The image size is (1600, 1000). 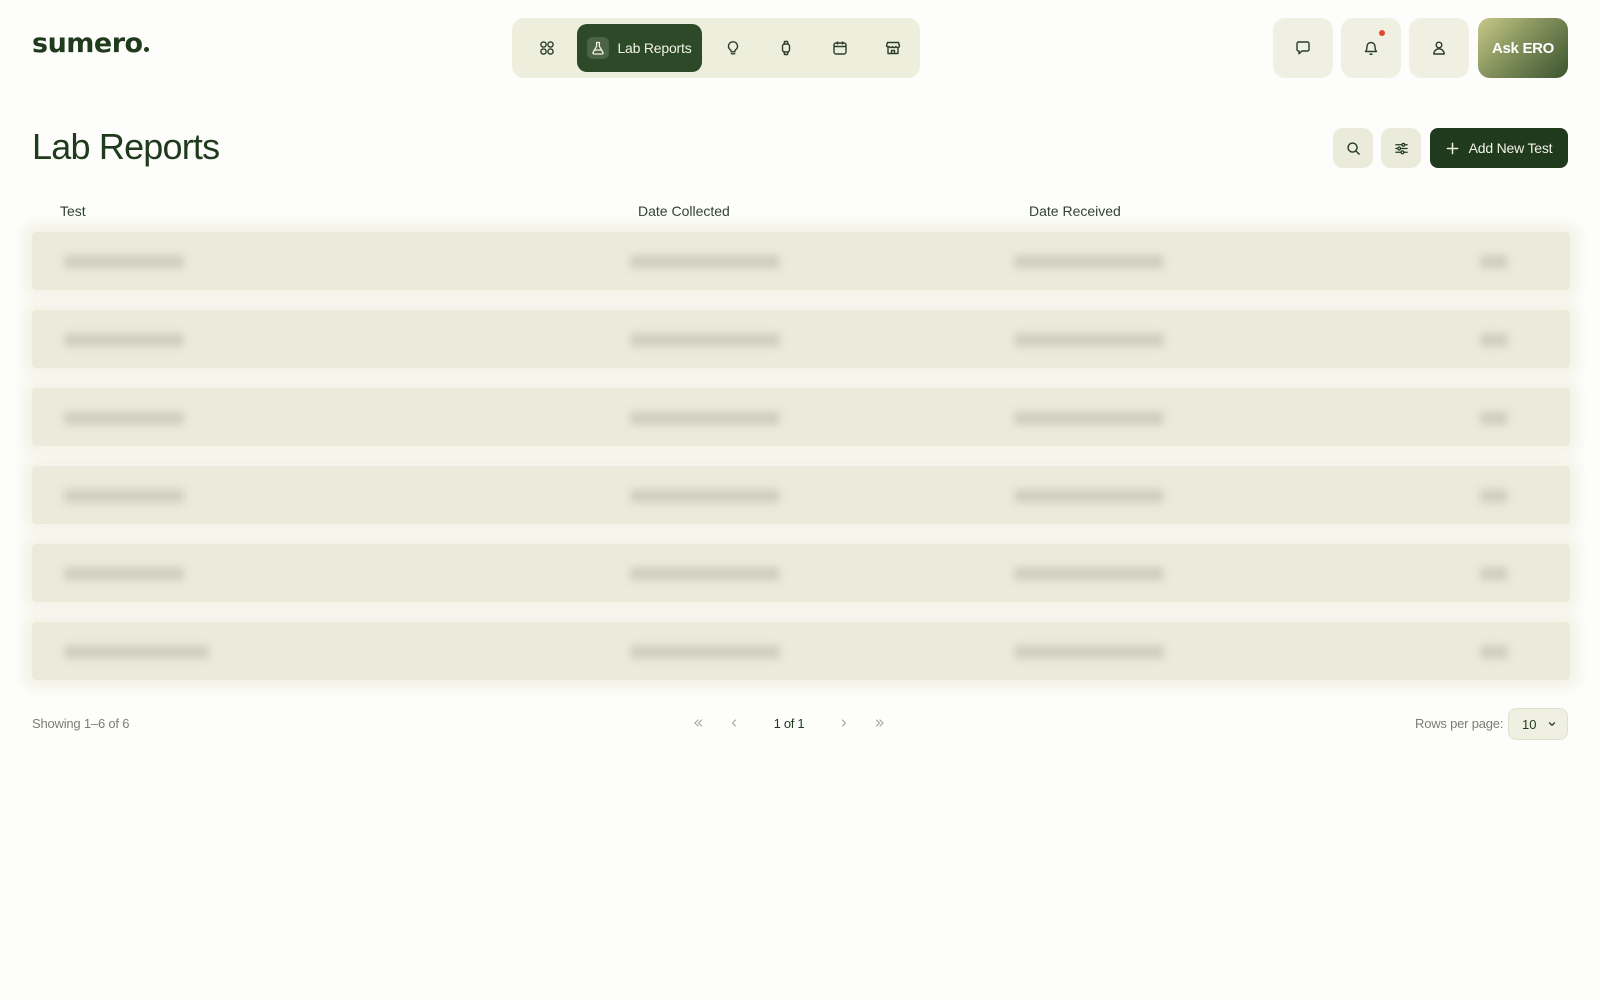 What do you see at coordinates (1523, 48) in the screenshot?
I see `ask-ero-button: Ask ERO` at bounding box center [1523, 48].